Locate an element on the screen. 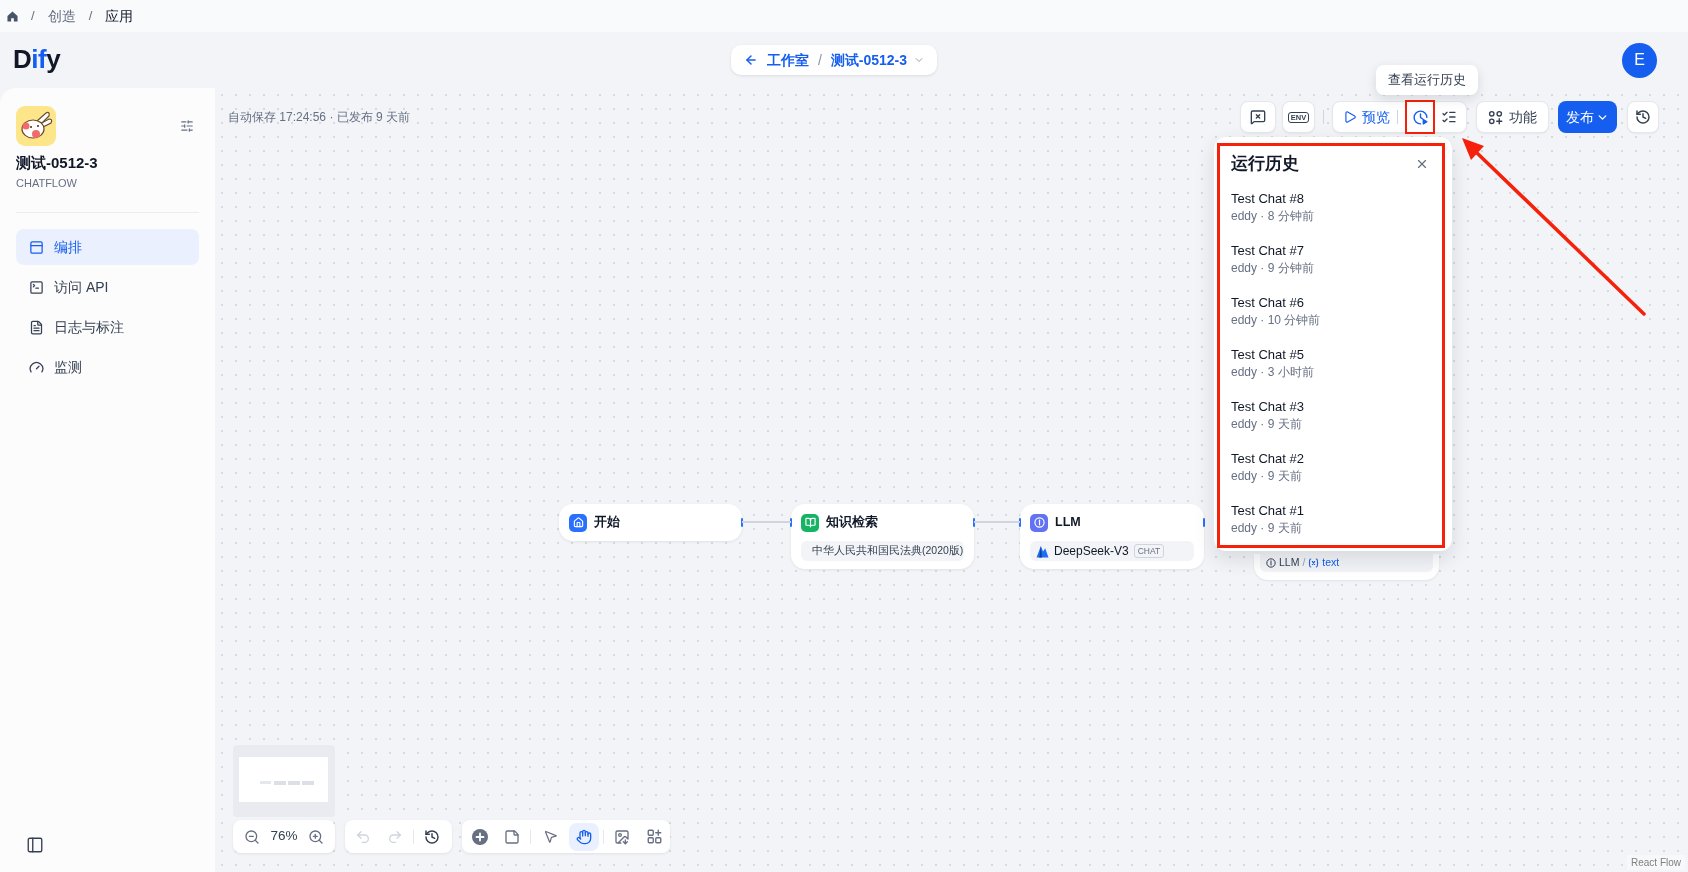 The height and width of the screenshot is (872, 1688). node-title: 开始 is located at coordinates (607, 523).